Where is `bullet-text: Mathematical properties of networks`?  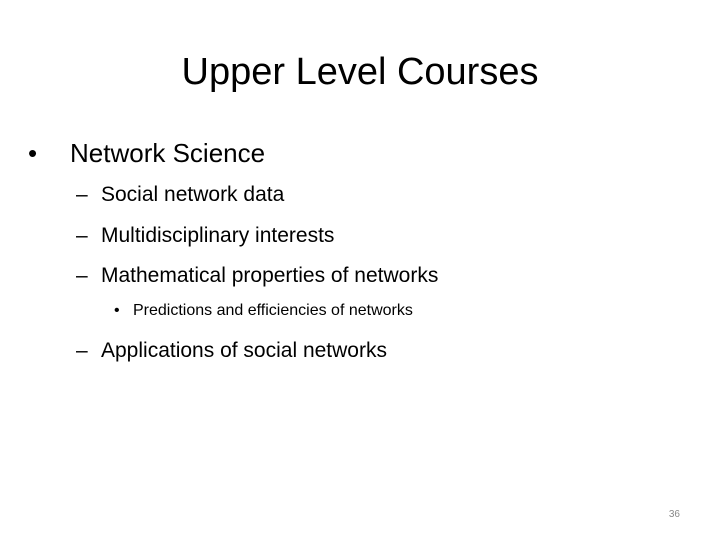
bullet-text: Mathematical properties of networks is located at coordinates (270, 275).